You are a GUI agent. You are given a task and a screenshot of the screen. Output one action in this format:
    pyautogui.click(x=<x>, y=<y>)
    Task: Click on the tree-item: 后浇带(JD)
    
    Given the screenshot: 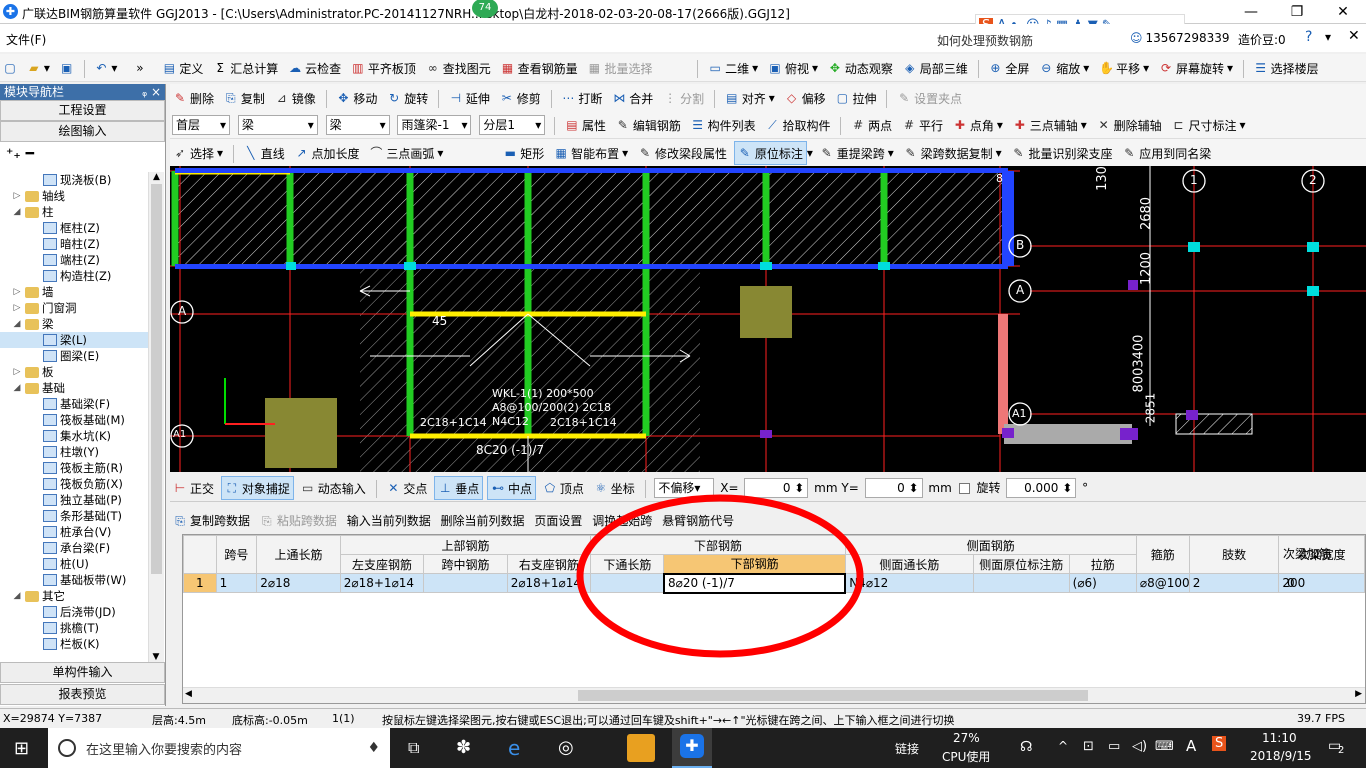 What is the action you would take?
    pyautogui.click(x=75, y=612)
    